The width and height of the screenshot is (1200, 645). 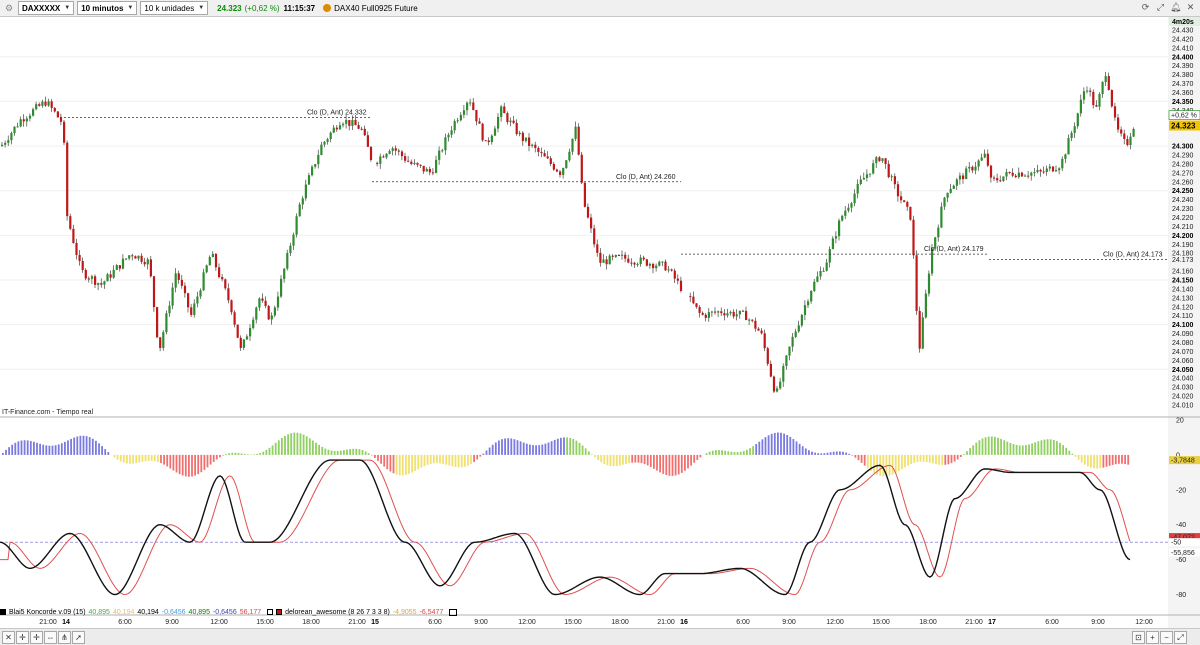 What do you see at coordinates (375, 622) in the screenshot?
I see `time-tick-label: 15` at bounding box center [375, 622].